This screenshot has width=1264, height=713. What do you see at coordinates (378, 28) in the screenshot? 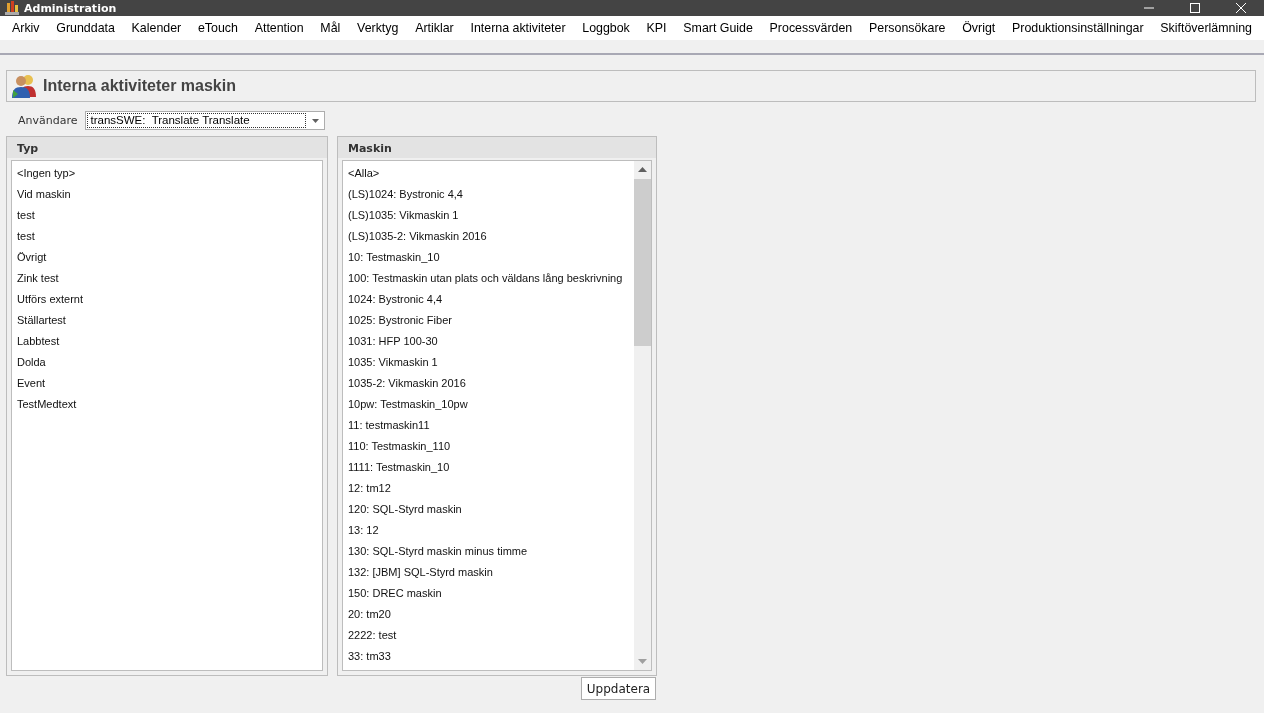
I see `menu-item: Verktyg` at bounding box center [378, 28].